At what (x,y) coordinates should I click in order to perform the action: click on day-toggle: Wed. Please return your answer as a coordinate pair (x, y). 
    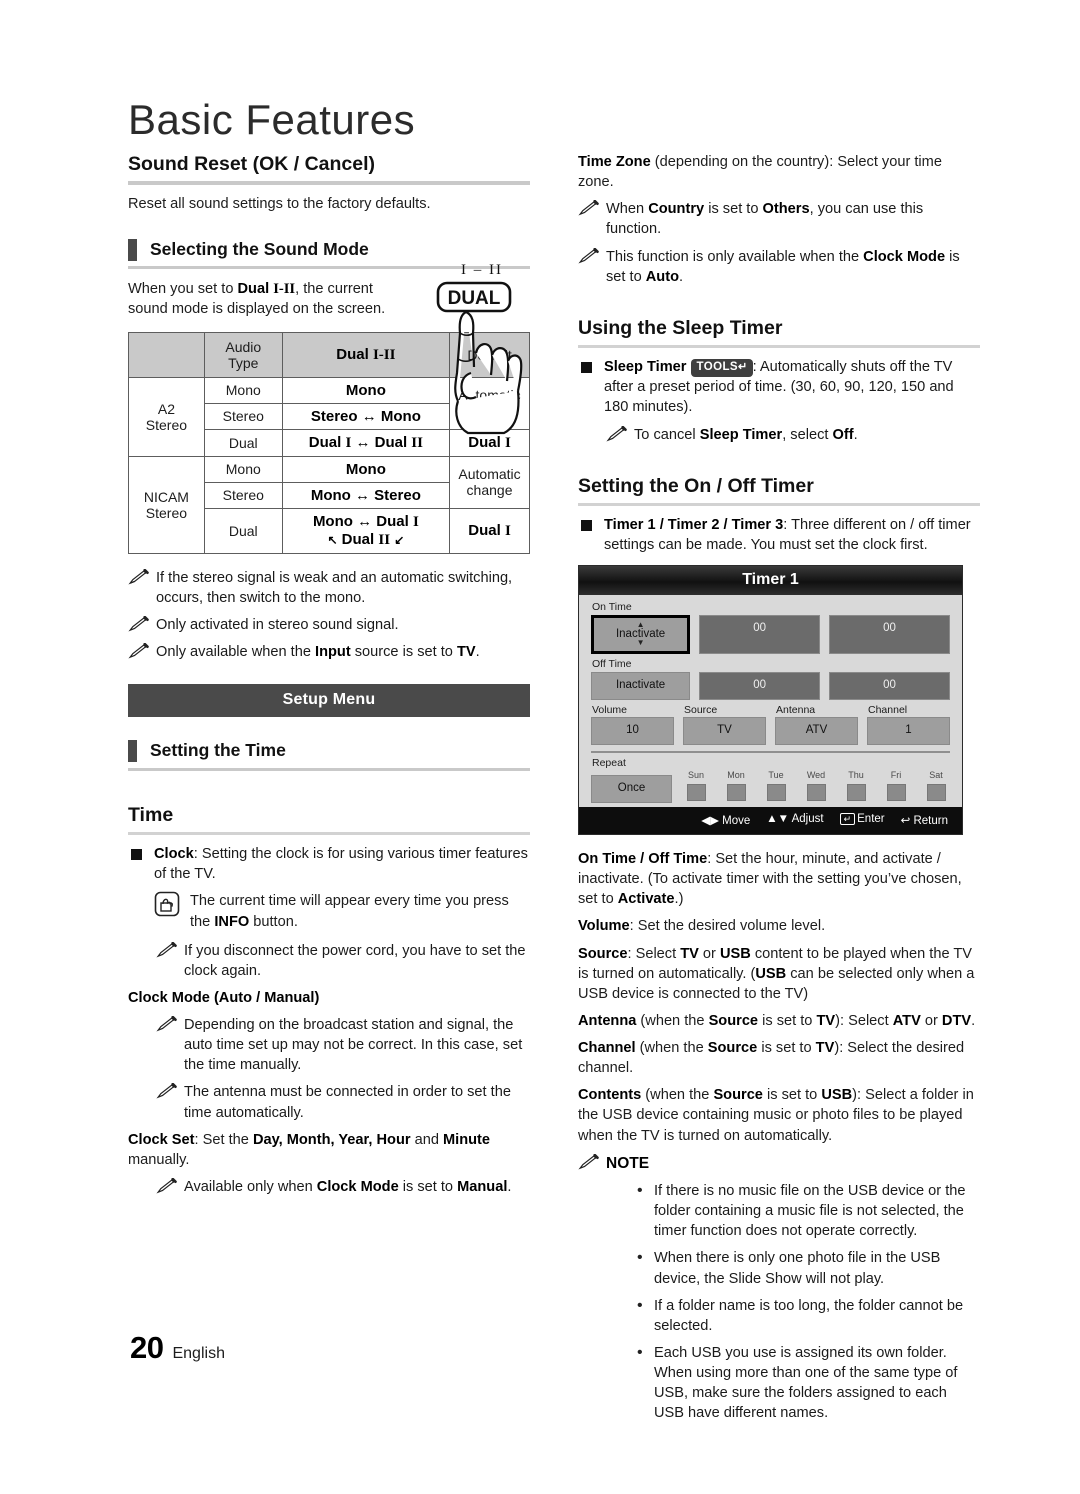
    Looking at the image, I should click on (816, 786).